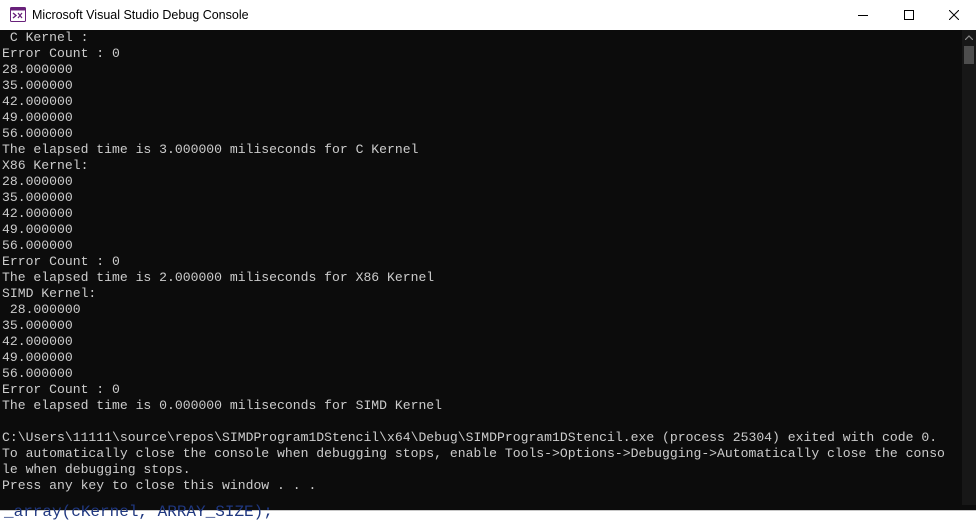 The image size is (976, 521). What do you see at coordinates (49, 293) in the screenshot?
I see `console-line: SIMD Kernel:` at bounding box center [49, 293].